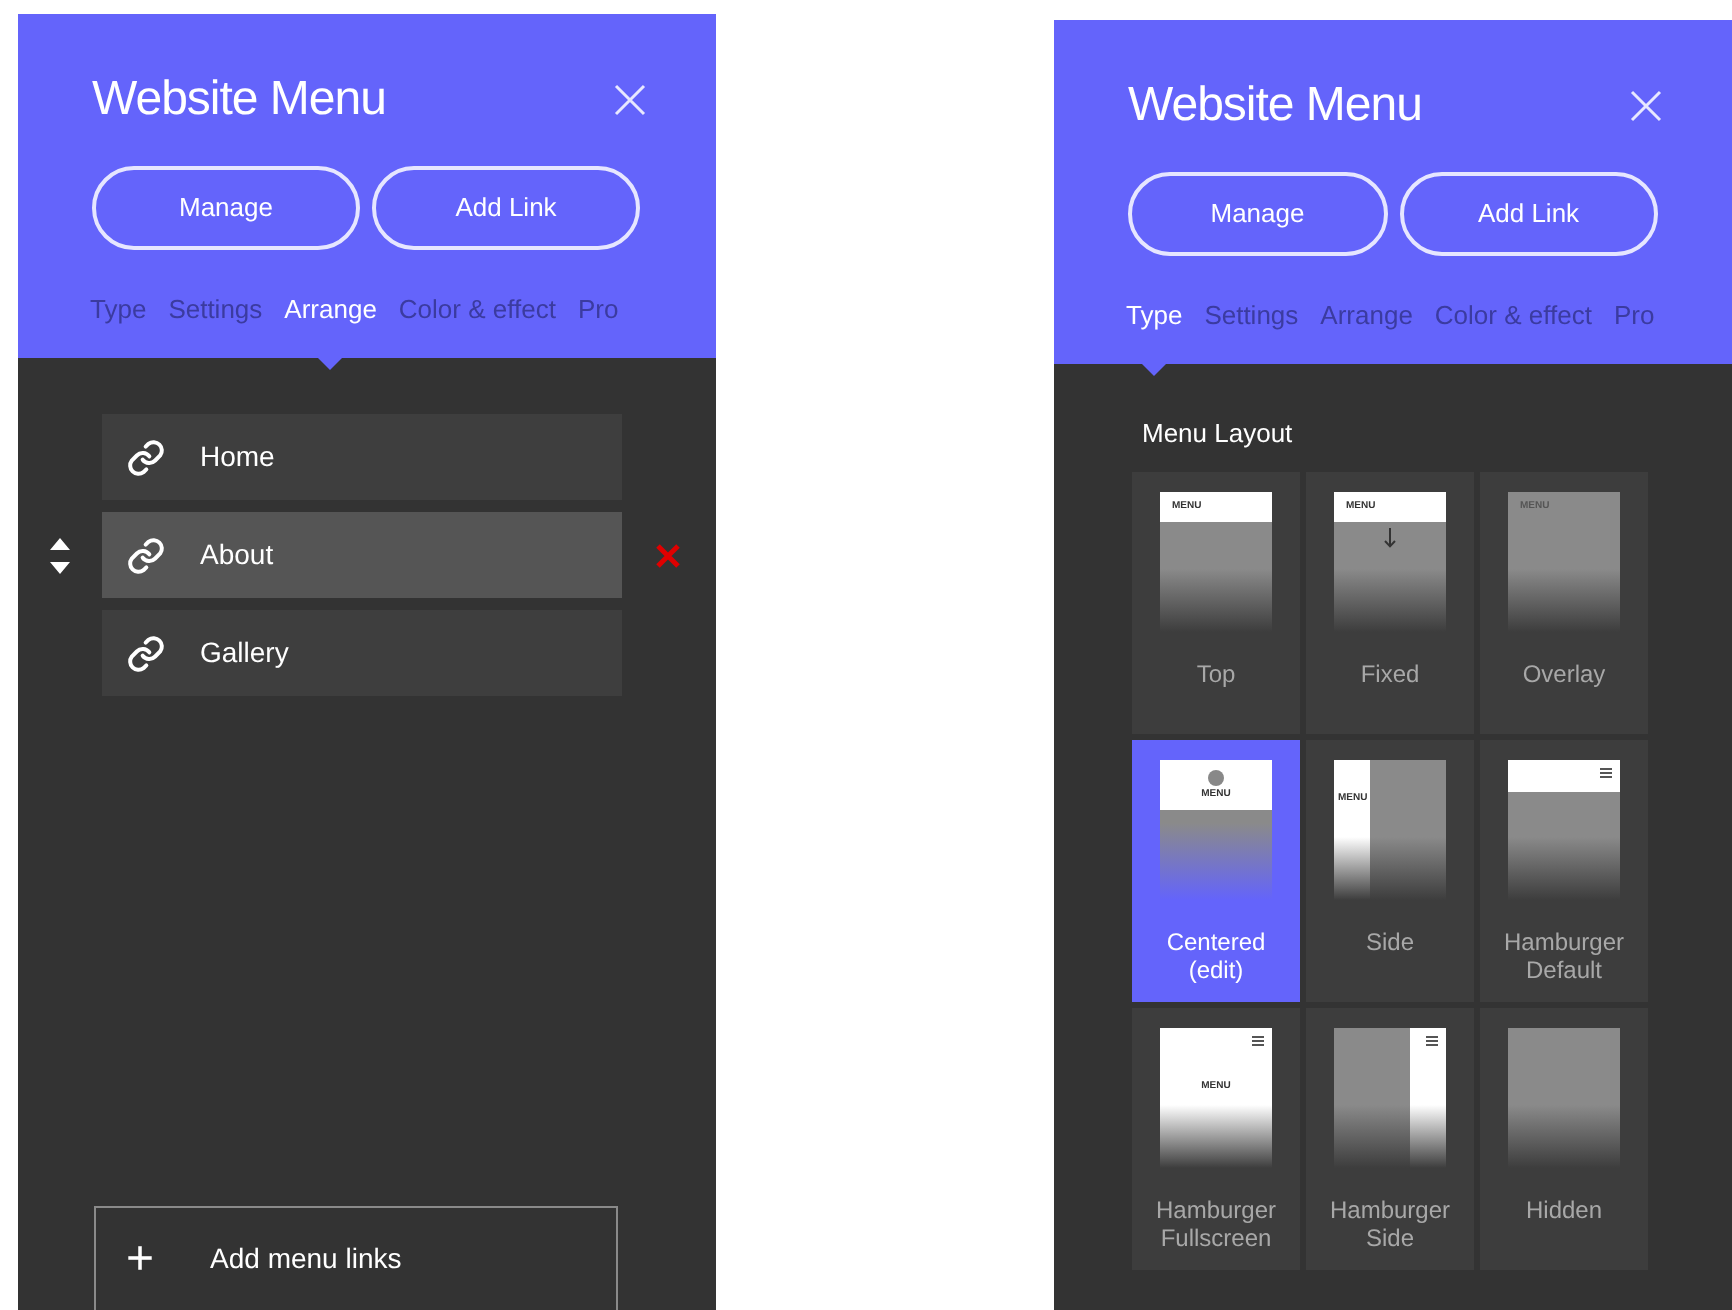  I want to click on add-menu-links-button: + Add menu links, so click(356, 1258).